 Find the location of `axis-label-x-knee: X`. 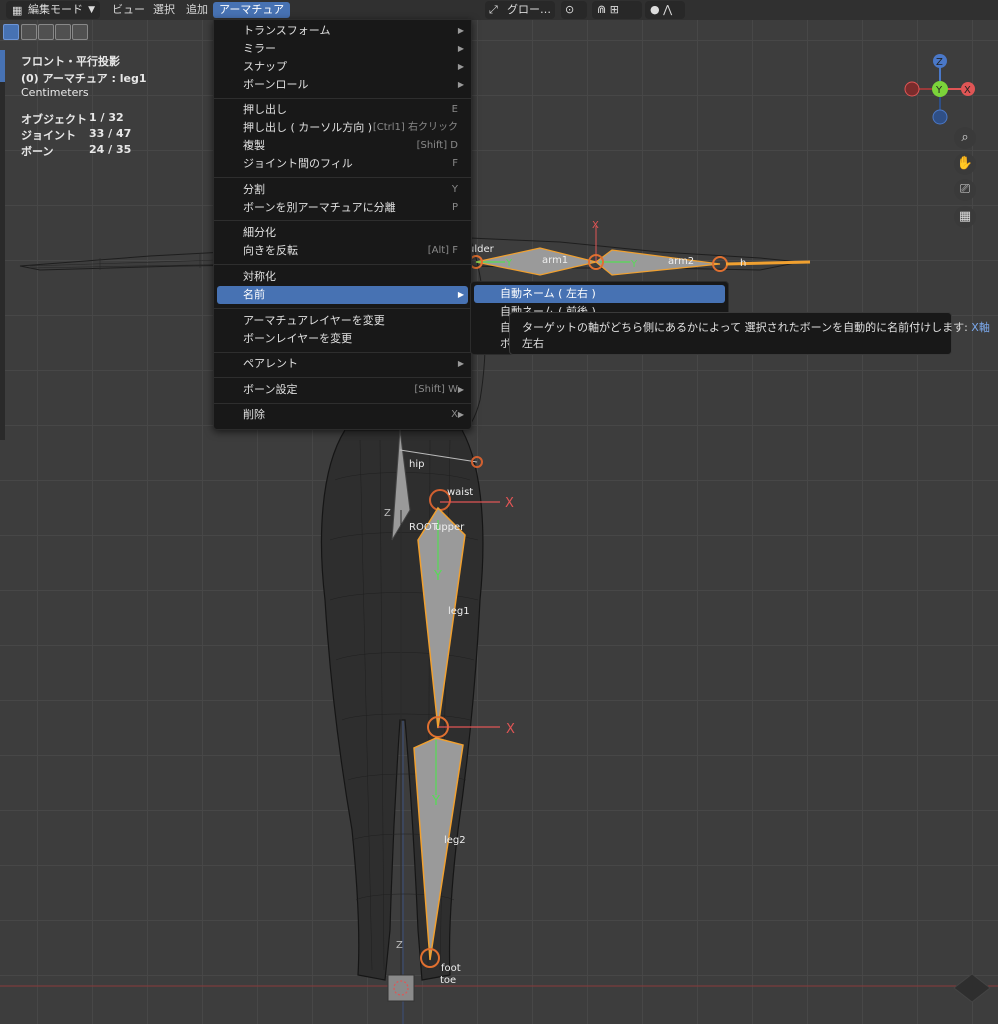

axis-label-x-knee: X is located at coordinates (510, 729).